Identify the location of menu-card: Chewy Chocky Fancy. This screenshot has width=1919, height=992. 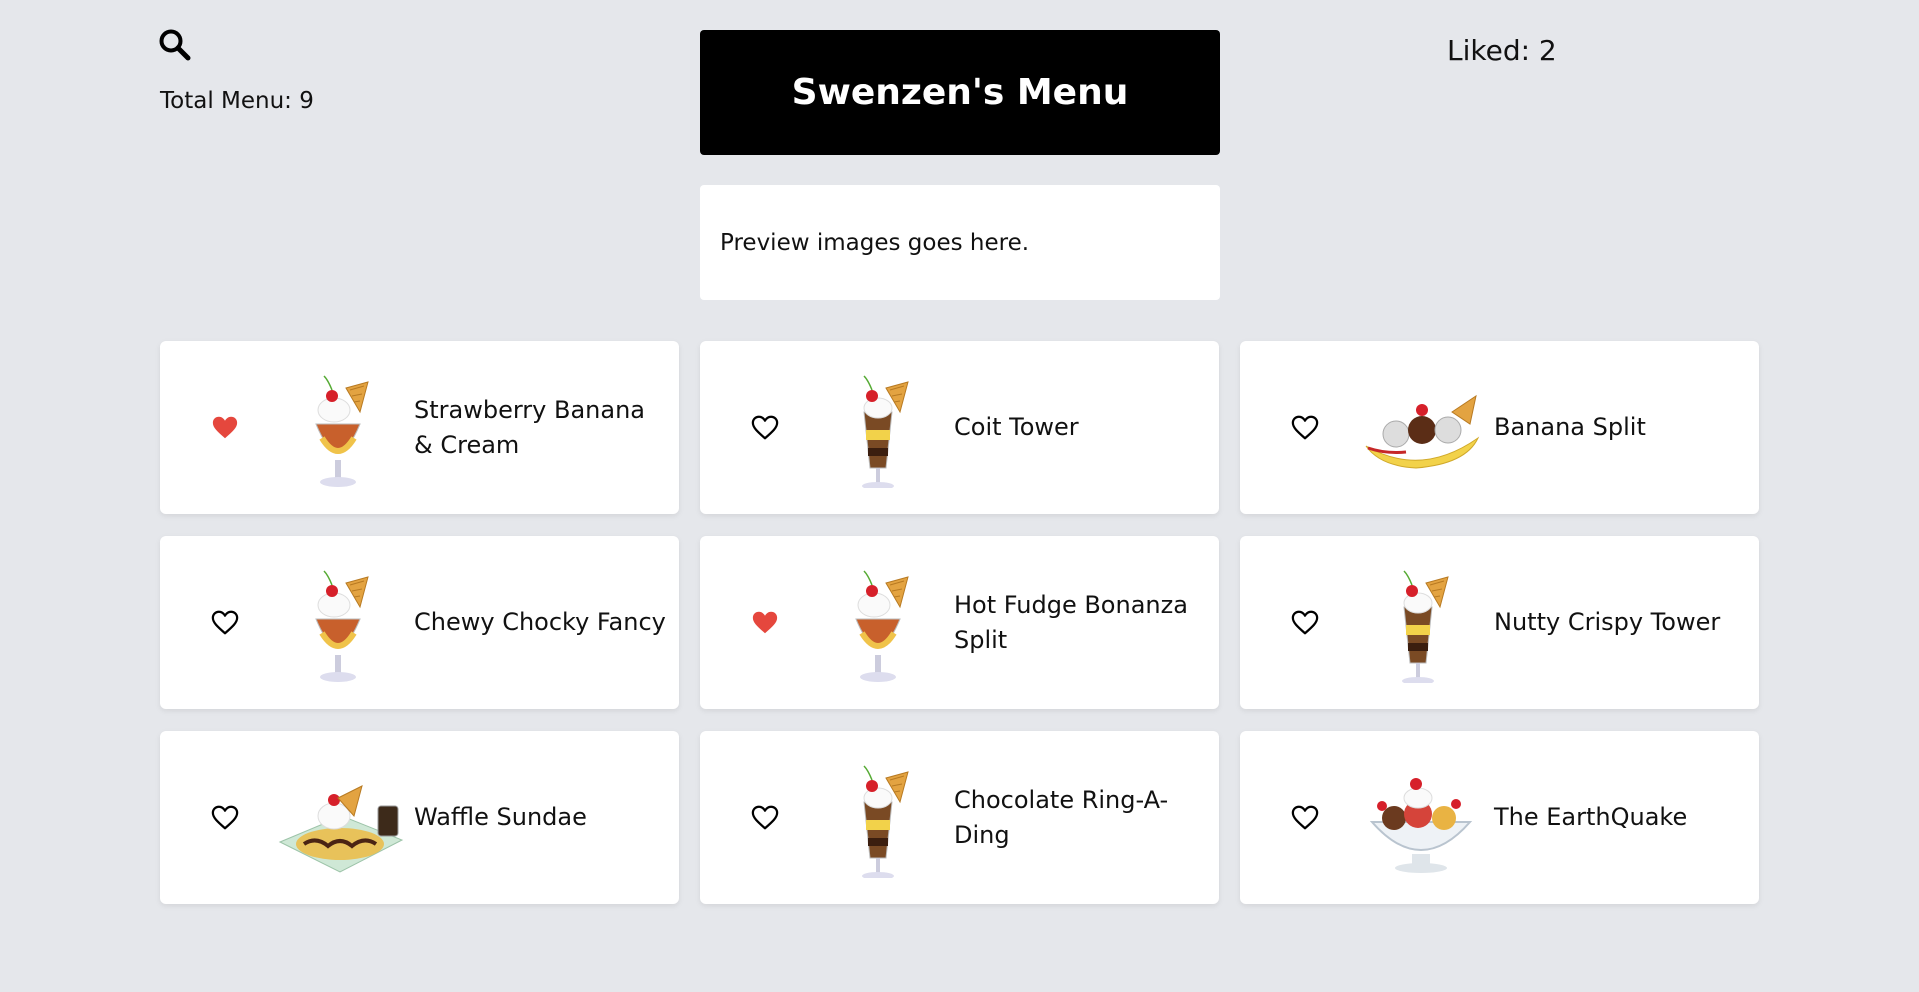
(419, 622).